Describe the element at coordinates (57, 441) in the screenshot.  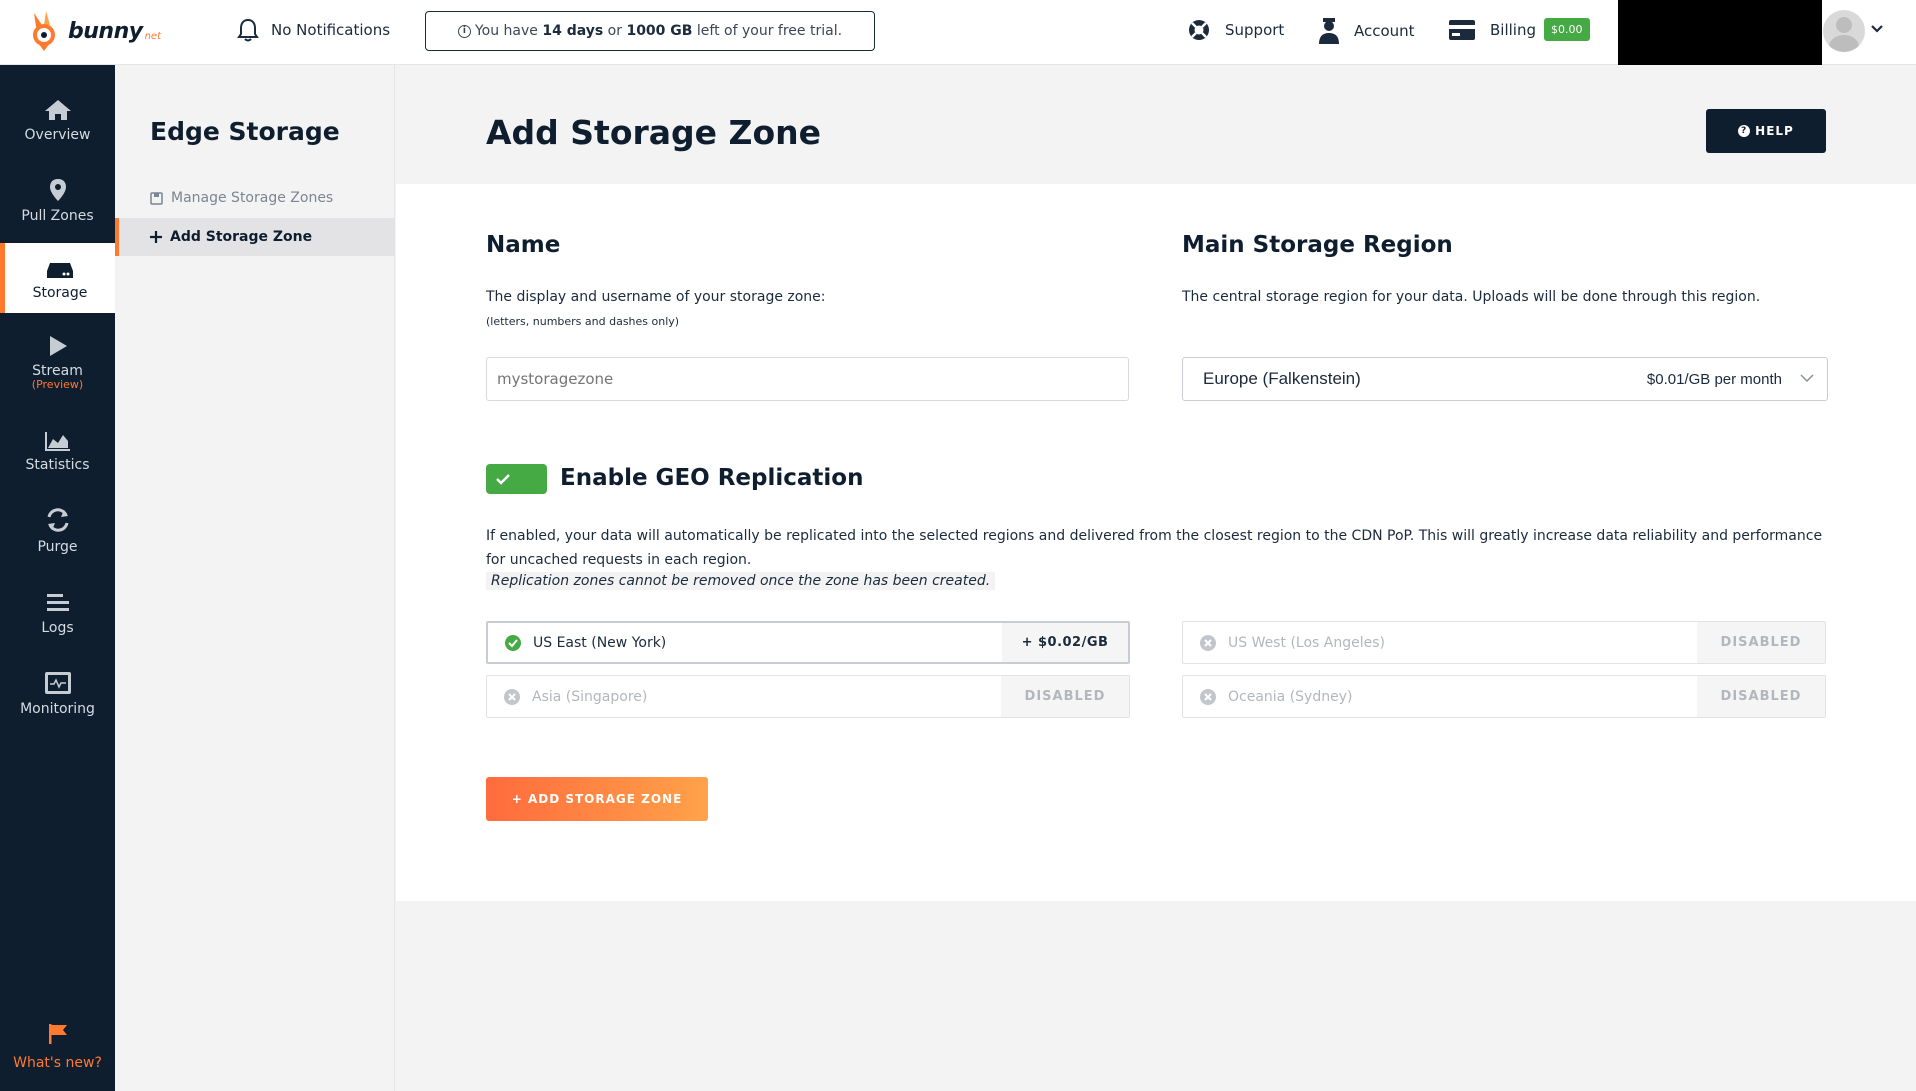
I see `chart-icon` at that location.